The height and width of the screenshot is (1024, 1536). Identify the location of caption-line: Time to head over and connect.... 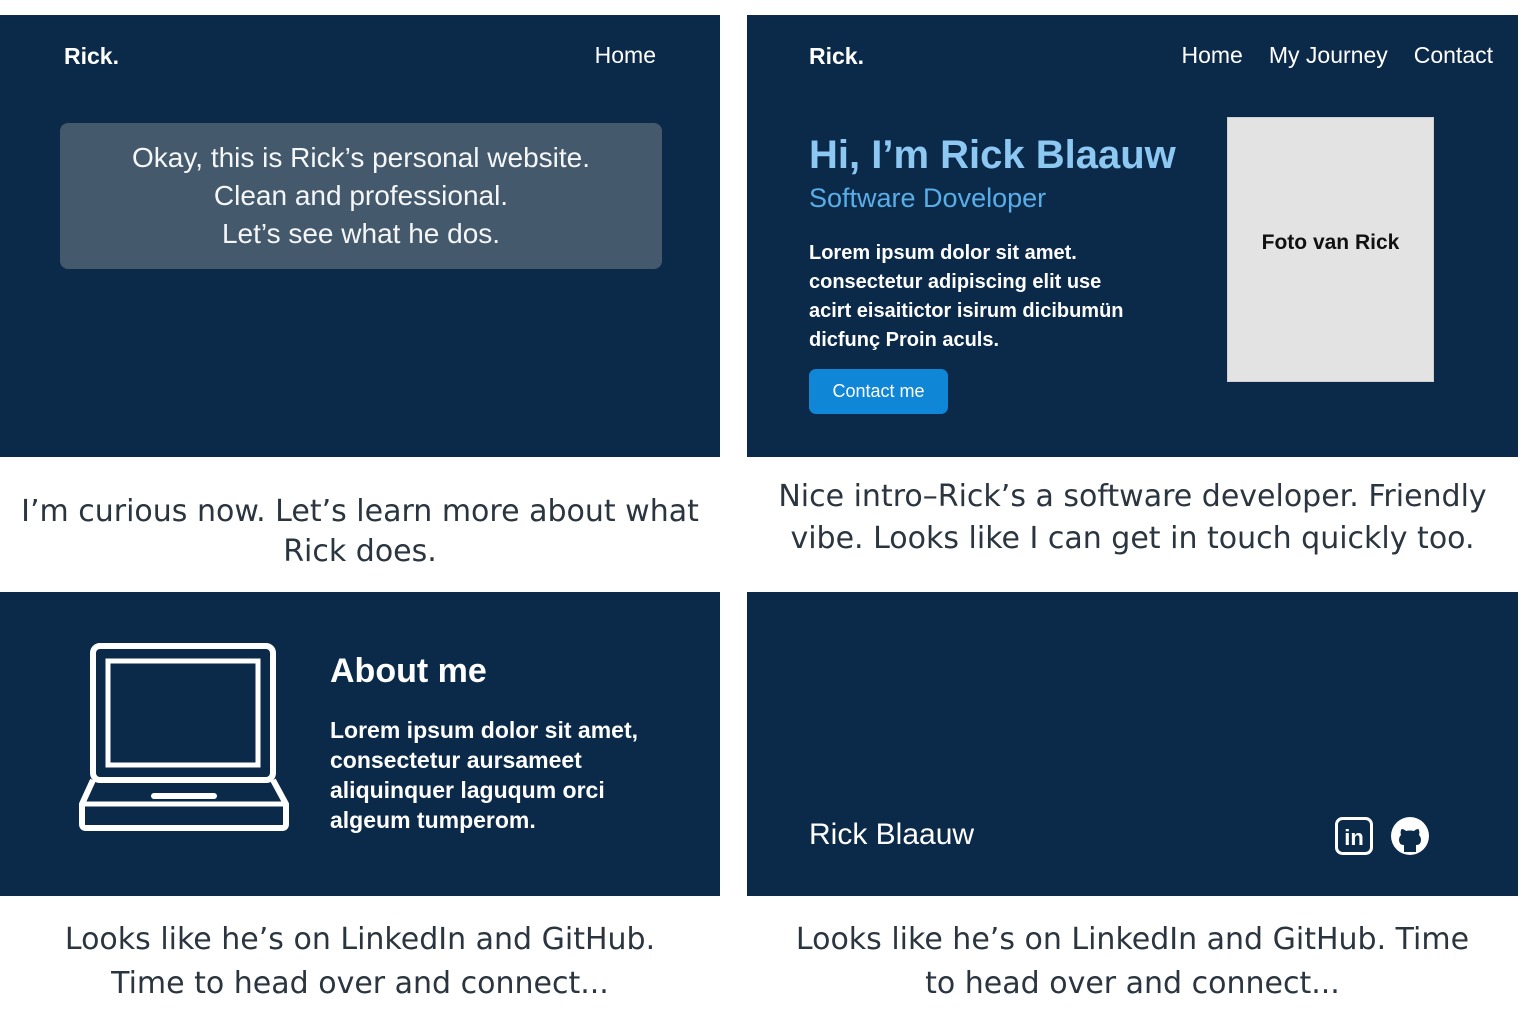
(360, 983).